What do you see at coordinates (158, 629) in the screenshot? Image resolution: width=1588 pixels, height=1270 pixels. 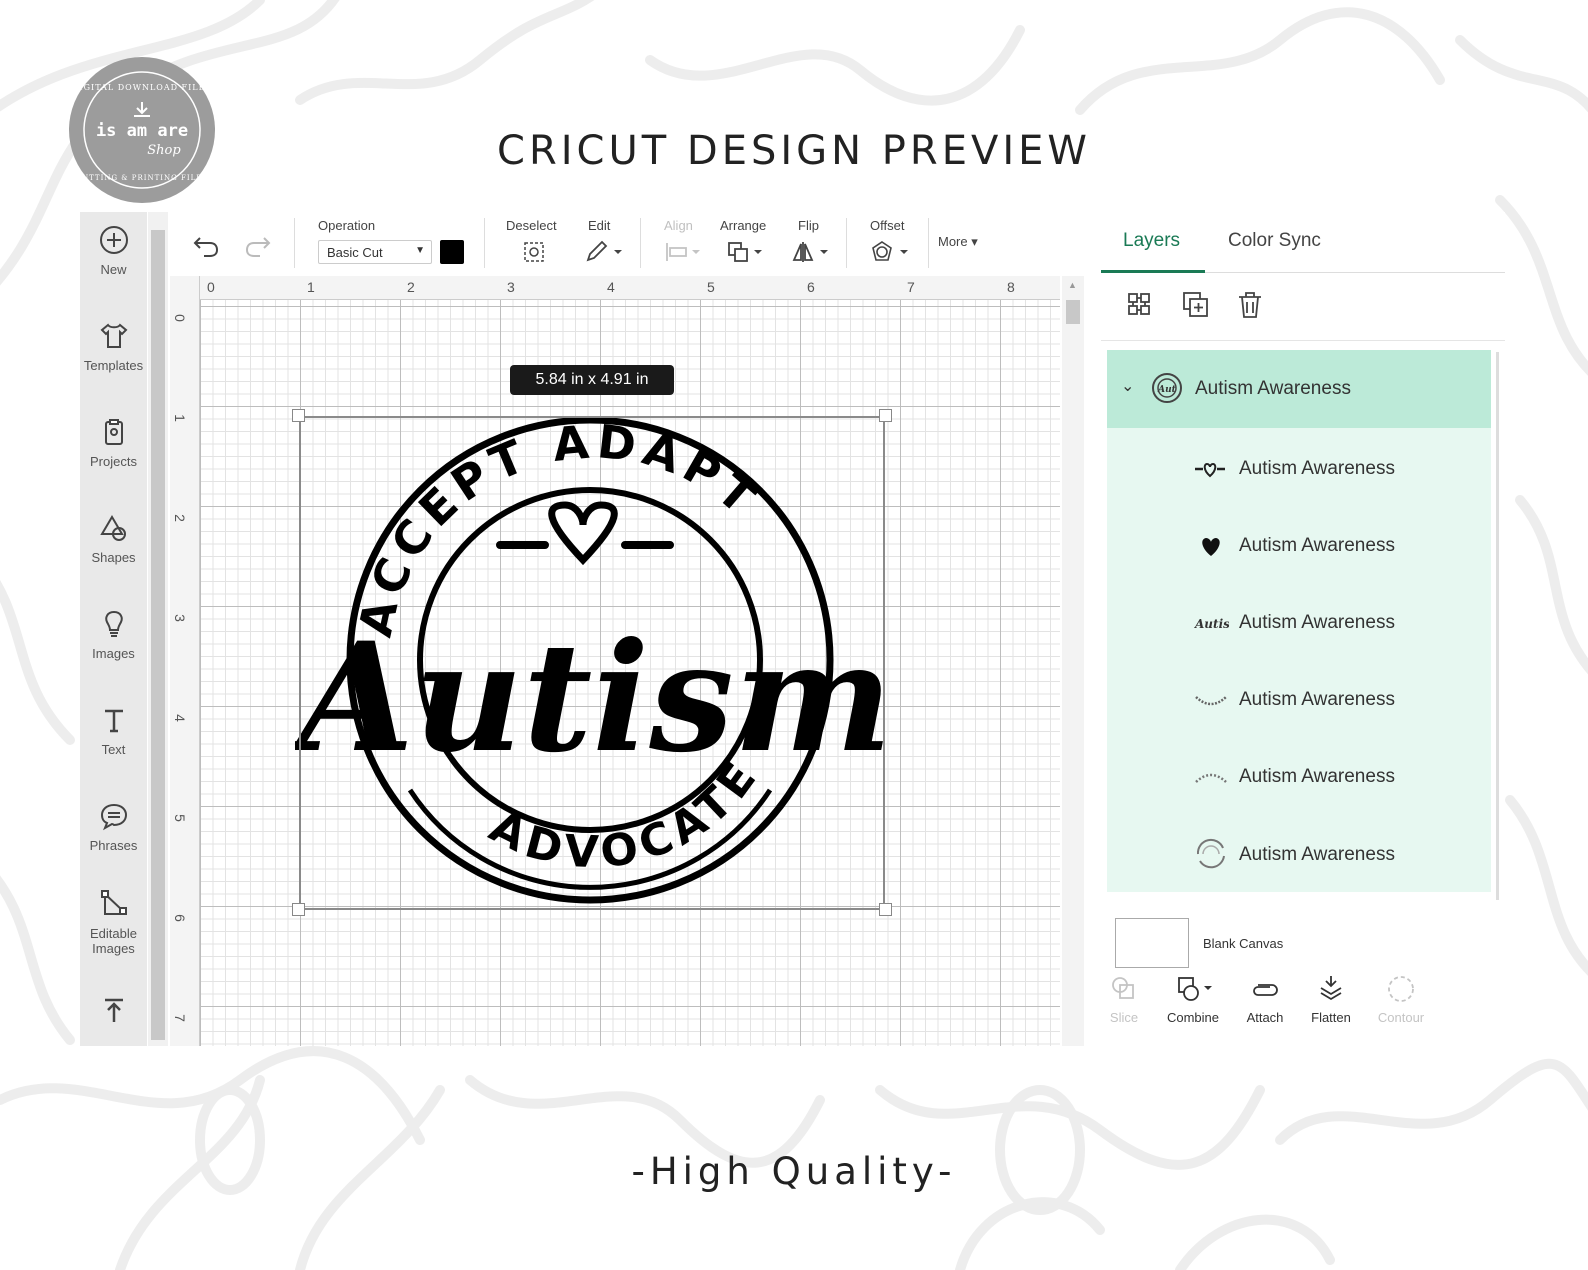 I see `sidebar-scrollbar` at bounding box center [158, 629].